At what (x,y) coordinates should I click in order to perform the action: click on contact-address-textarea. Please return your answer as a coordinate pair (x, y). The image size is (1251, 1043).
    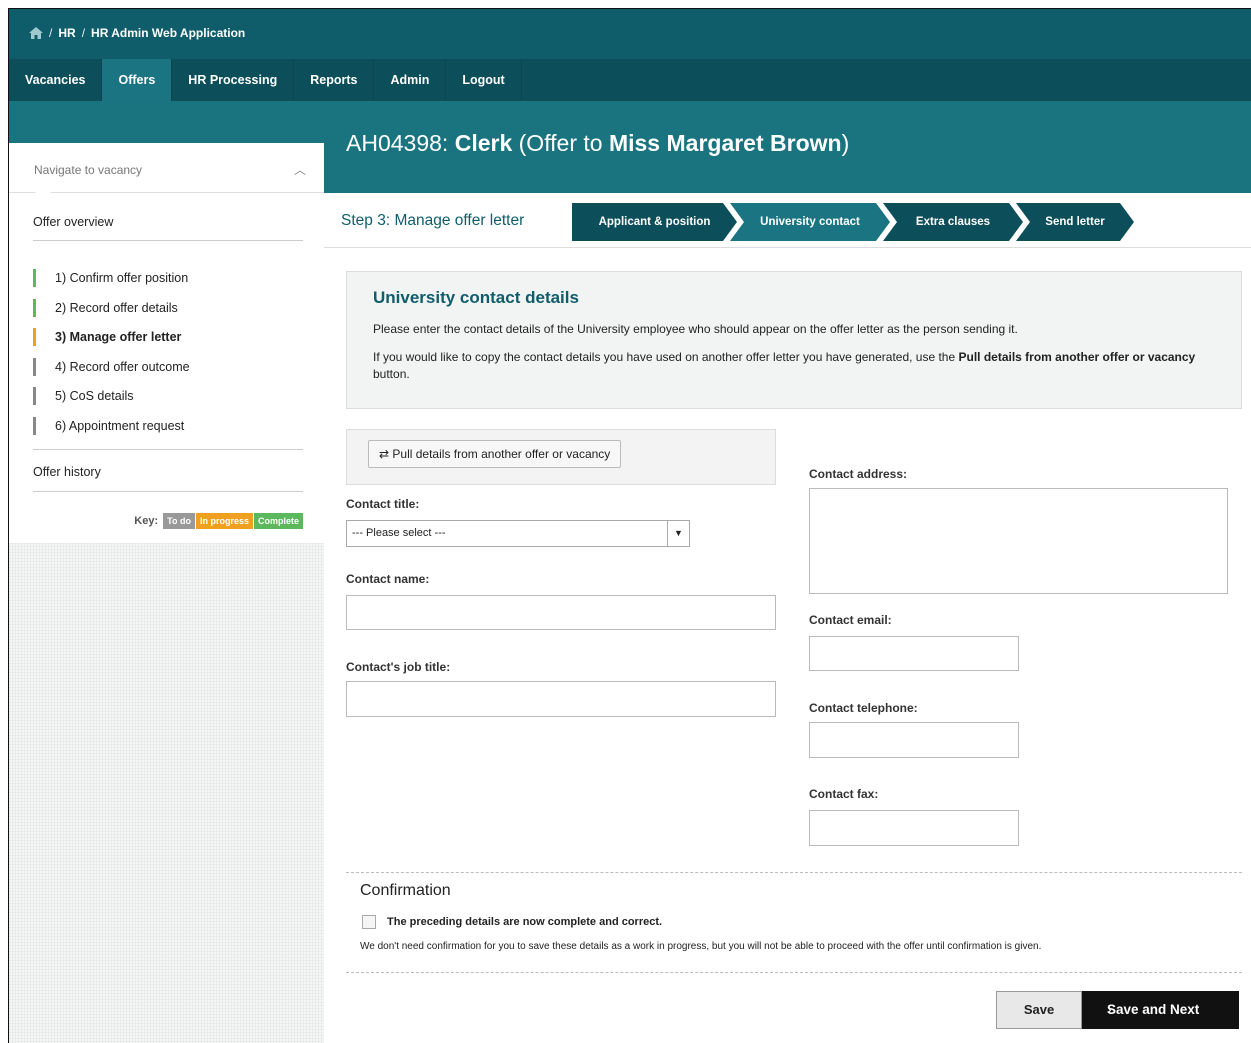
    Looking at the image, I should click on (1018, 541).